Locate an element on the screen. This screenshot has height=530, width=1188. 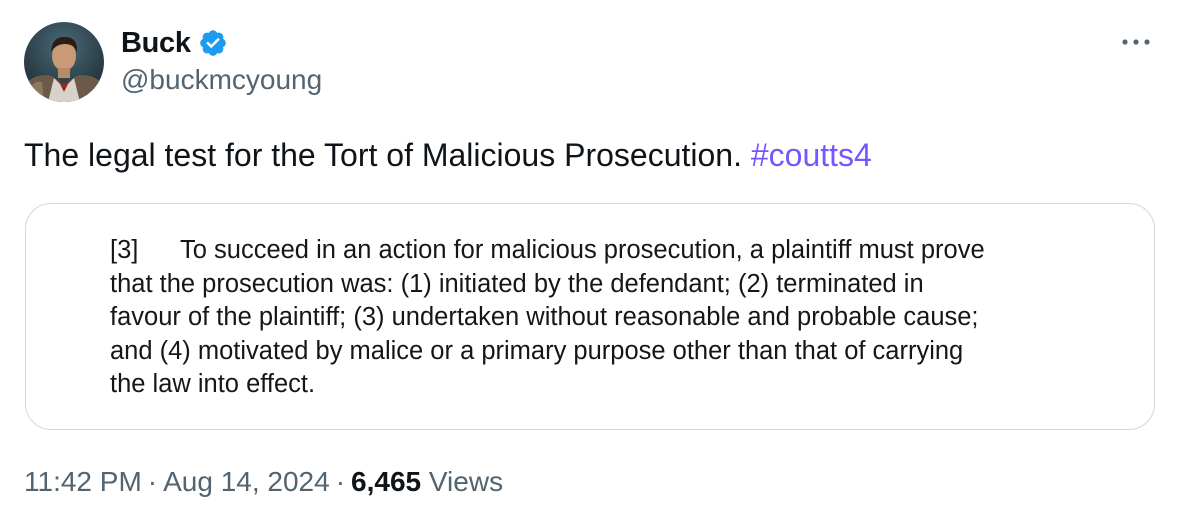
author-name-row: Buck is located at coordinates (174, 43).